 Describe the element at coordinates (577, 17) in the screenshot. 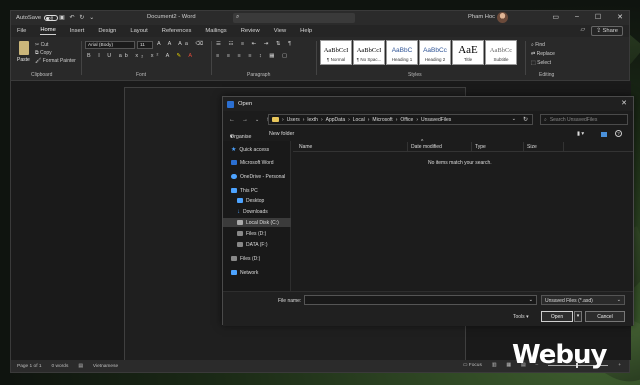

I see `minimize-icon: –` at that location.